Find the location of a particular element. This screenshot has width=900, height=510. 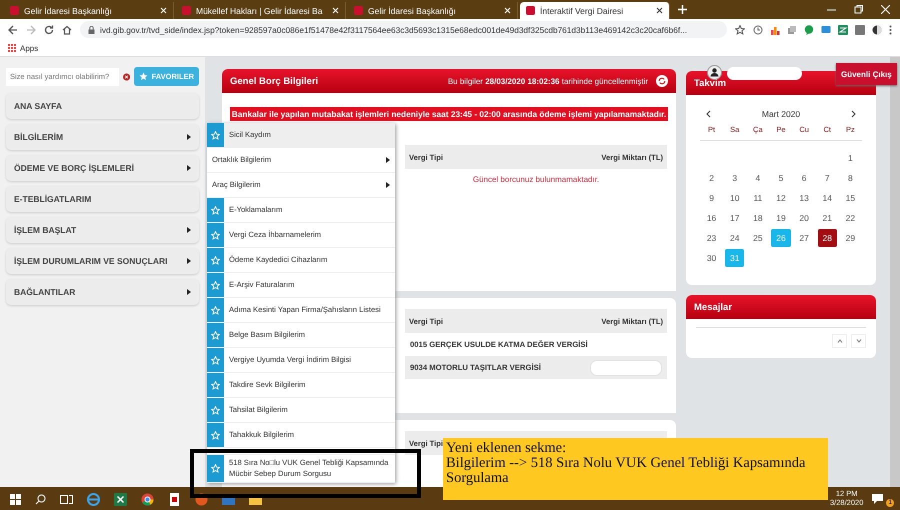

square-extension-icon is located at coordinates (860, 29).